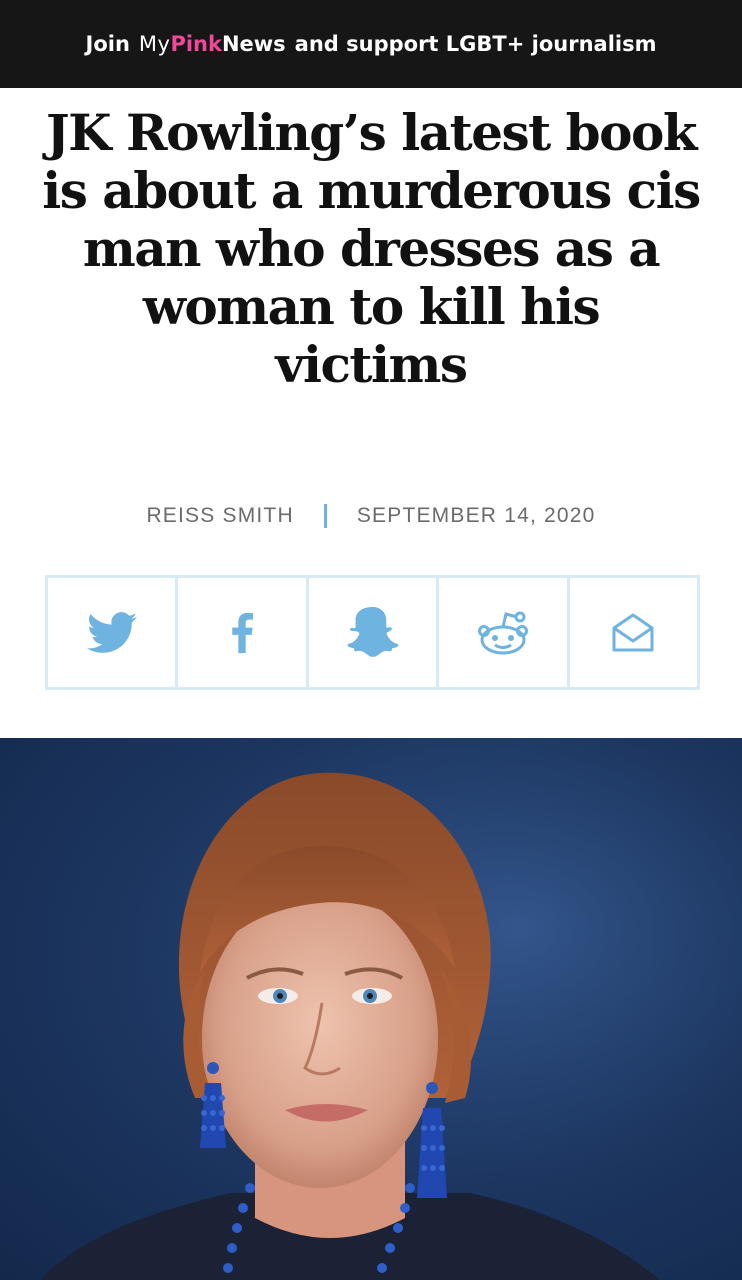 The image size is (742, 1280). I want to click on facebook-icon, so click(242, 633).